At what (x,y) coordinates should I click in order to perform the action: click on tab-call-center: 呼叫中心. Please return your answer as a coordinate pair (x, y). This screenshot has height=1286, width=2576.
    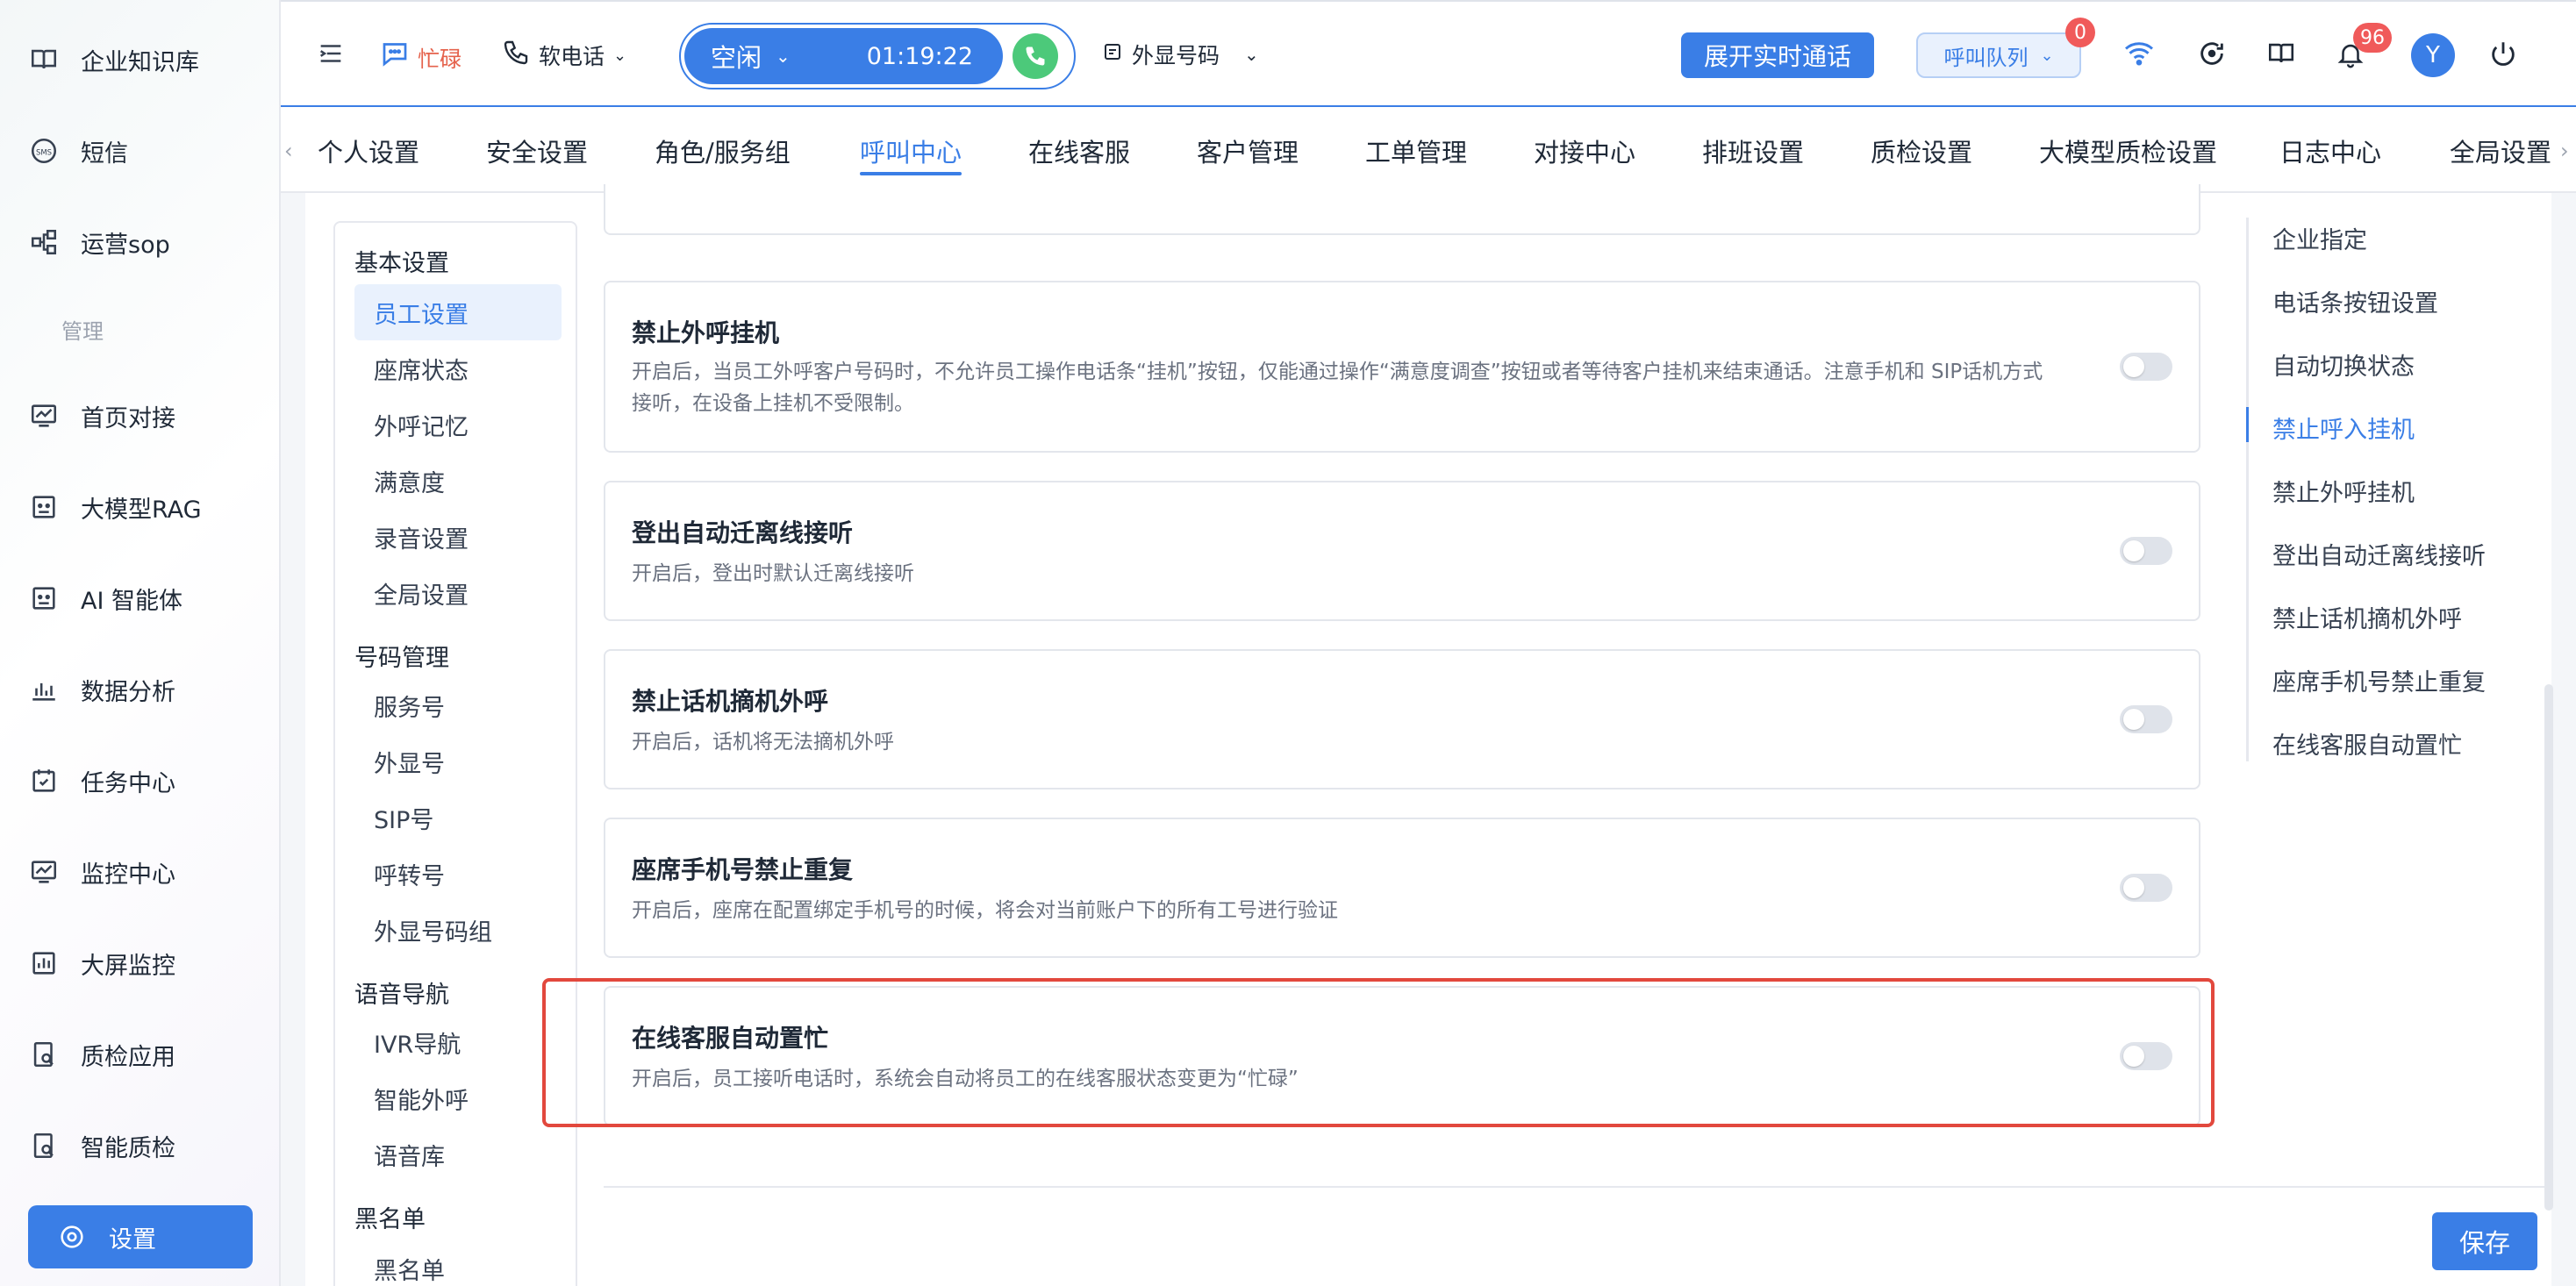
    Looking at the image, I should click on (911, 151).